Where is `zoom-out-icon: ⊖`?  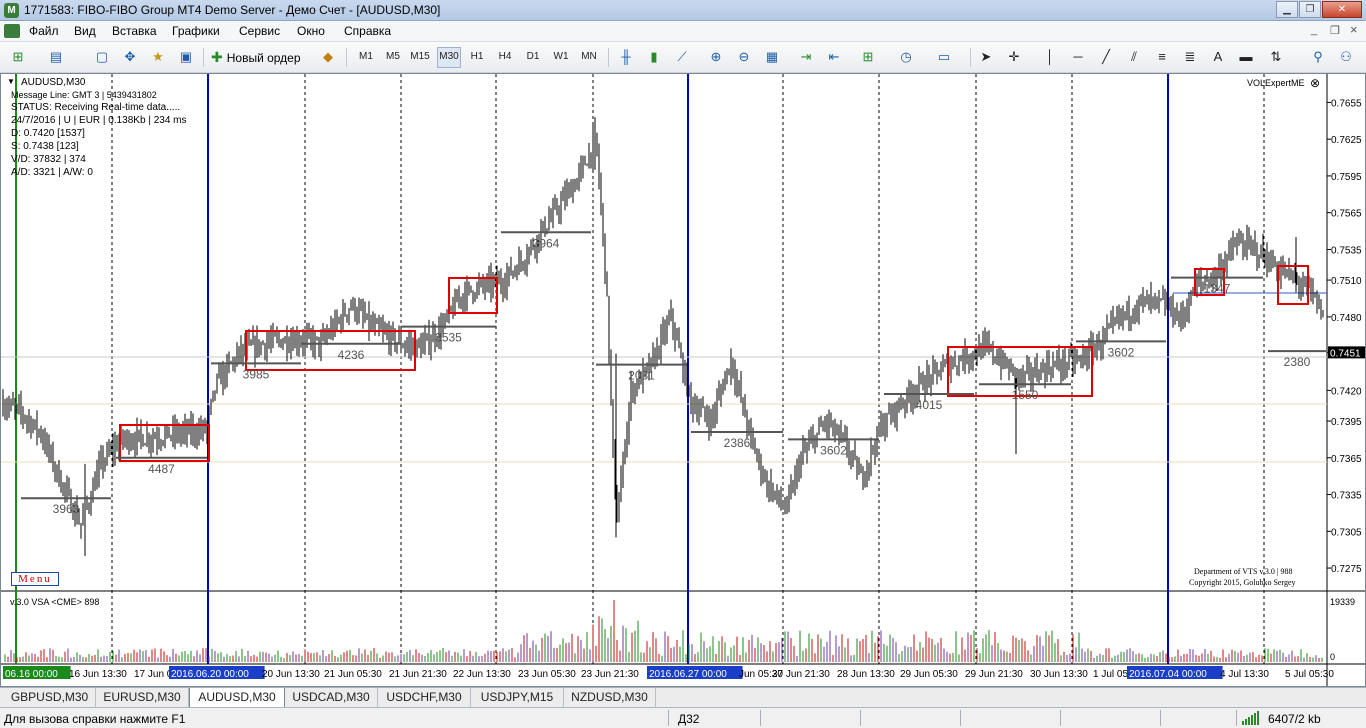 zoom-out-icon: ⊖ is located at coordinates (744, 57).